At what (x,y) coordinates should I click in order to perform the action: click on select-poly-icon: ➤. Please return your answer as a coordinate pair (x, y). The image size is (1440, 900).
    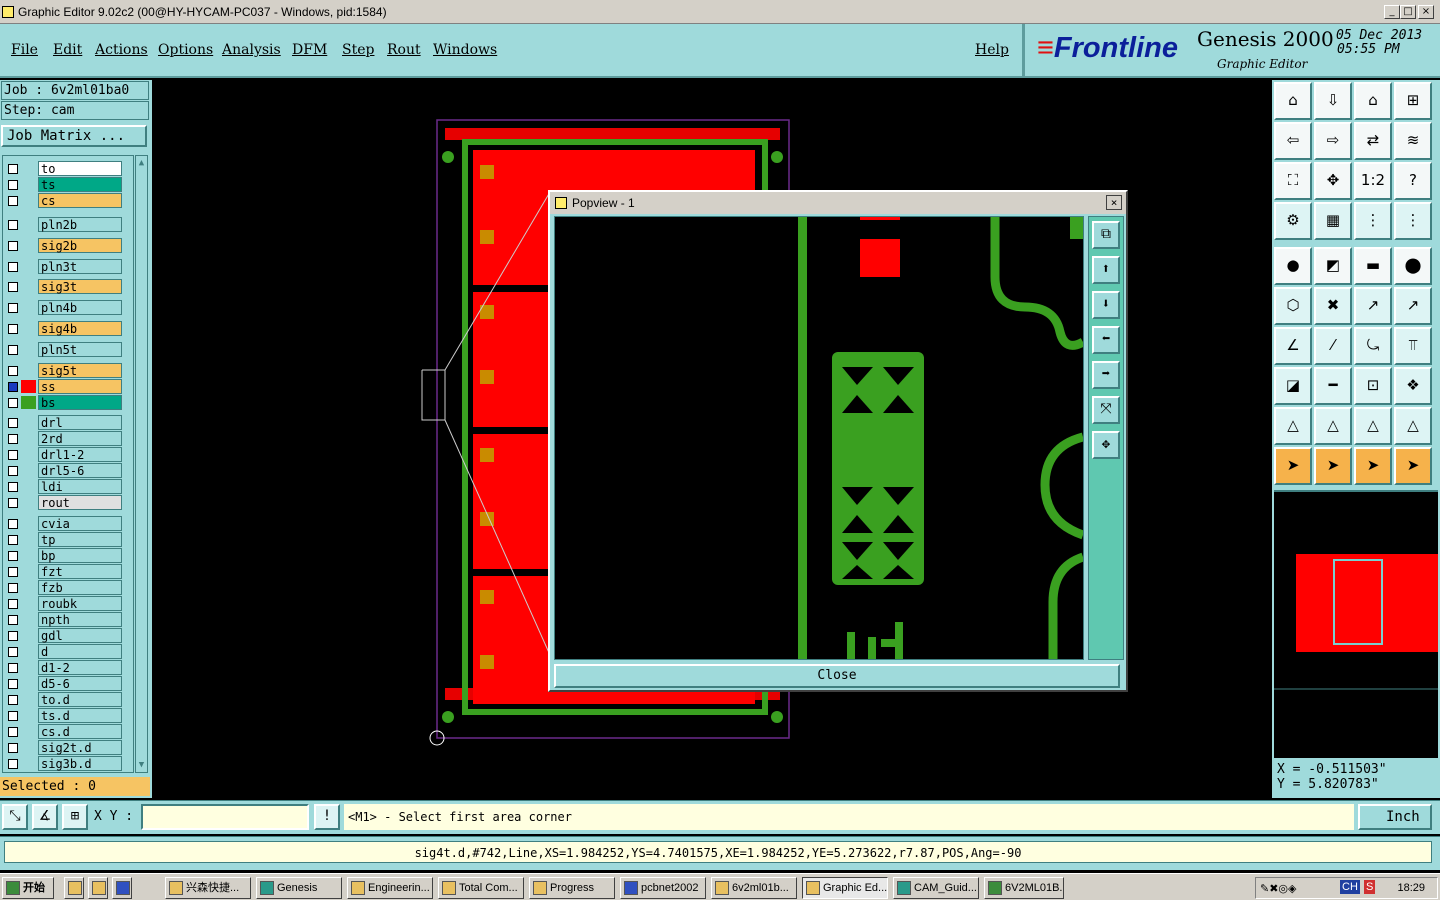
    Looking at the image, I should click on (1373, 466).